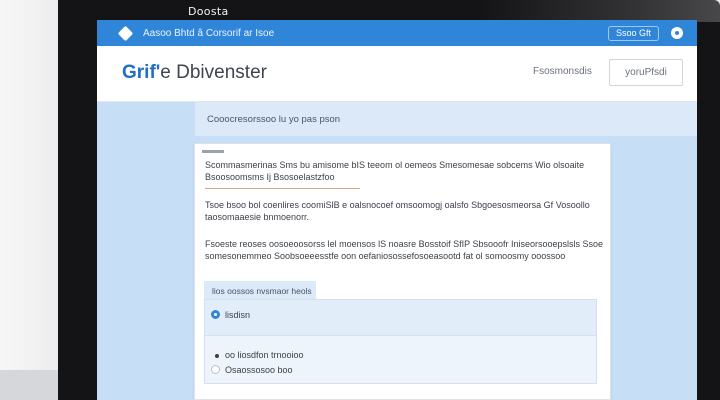 Image resolution: width=720 pixels, height=400 pixels. What do you see at coordinates (215, 314) in the screenshot?
I see `radio-selected-icon` at bounding box center [215, 314].